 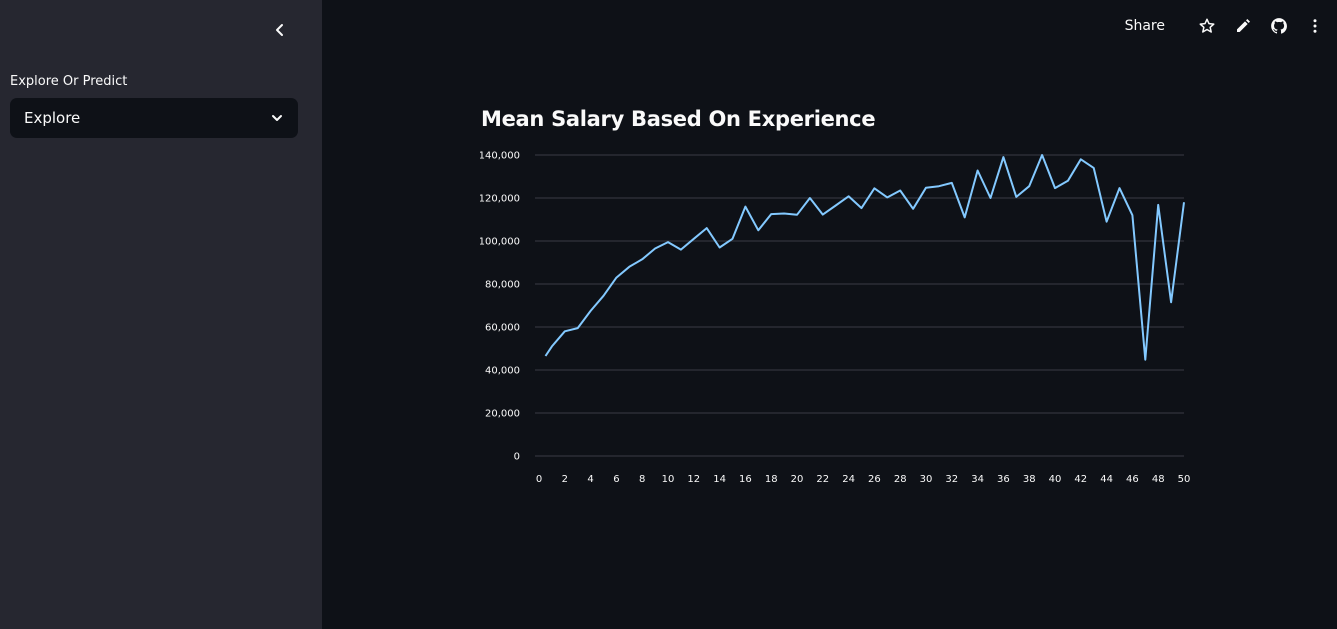 What do you see at coordinates (502, 285) in the screenshot?
I see `y-tick-label: 80,000` at bounding box center [502, 285].